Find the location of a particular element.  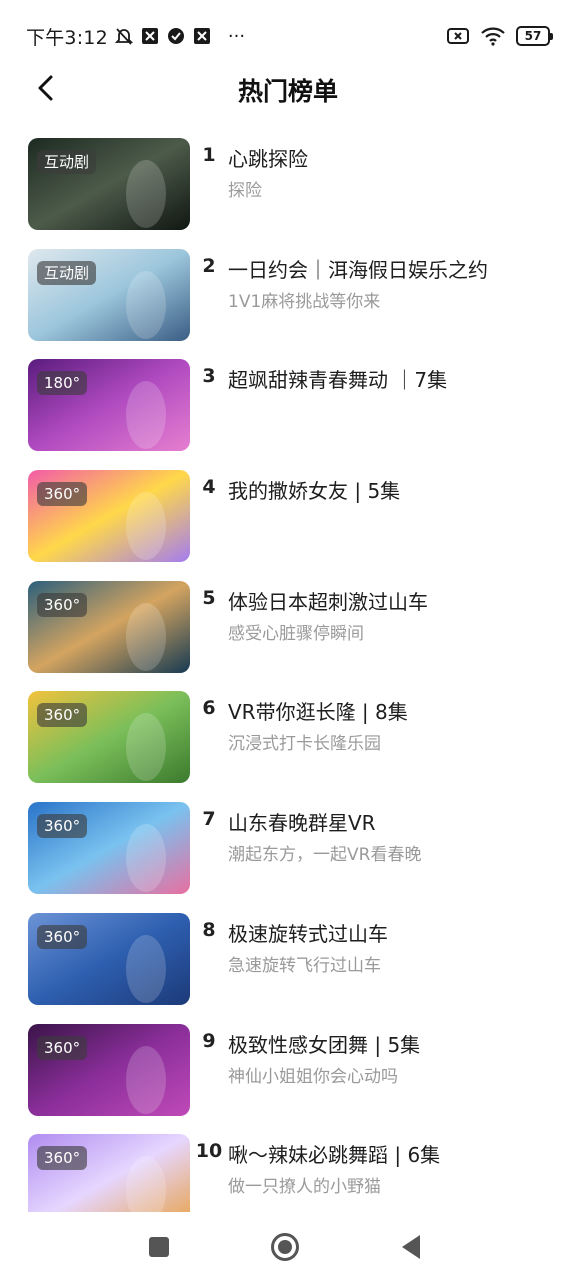

header: 热门榜单 is located at coordinates (288, 88).